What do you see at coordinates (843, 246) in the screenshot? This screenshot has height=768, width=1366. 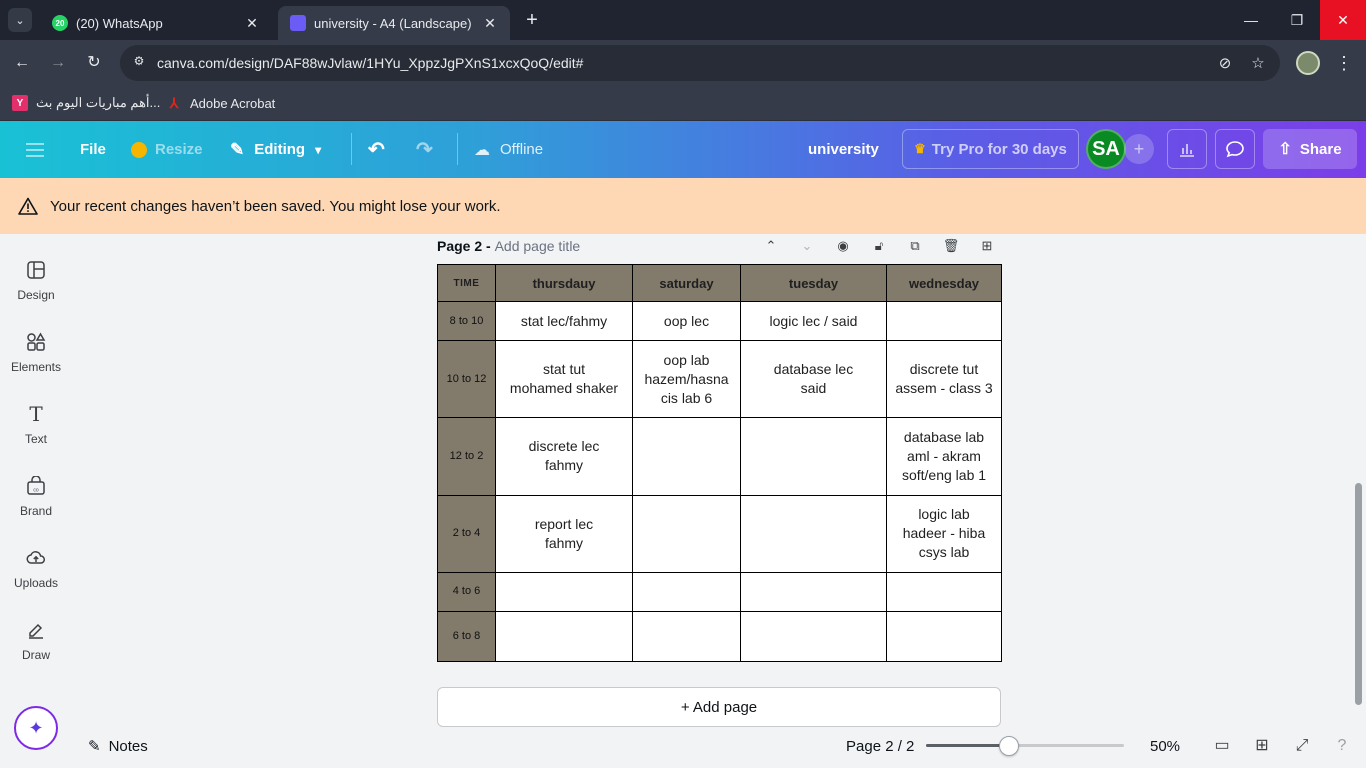 I see `hide-eye-icon: ◉` at bounding box center [843, 246].